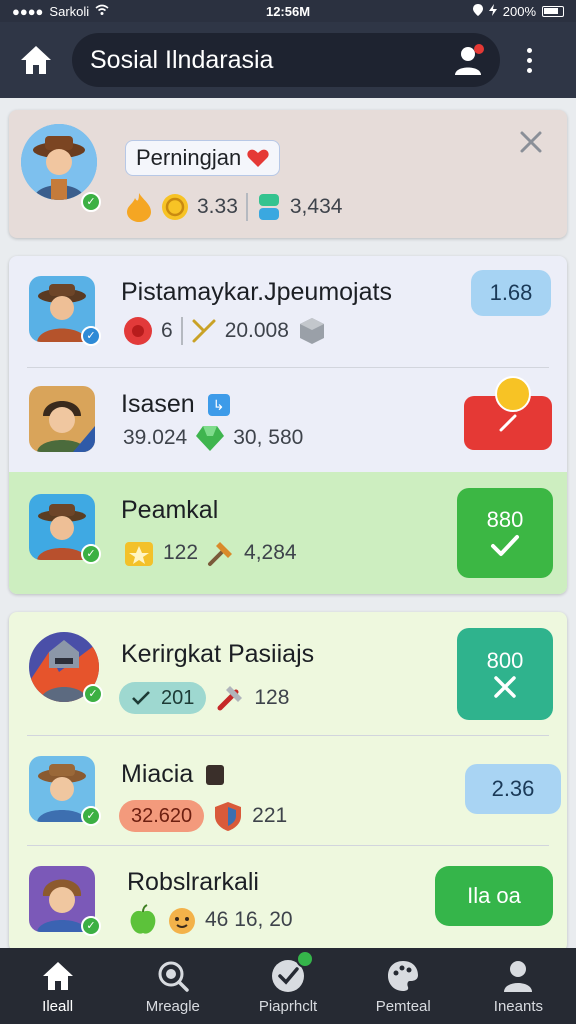 The width and height of the screenshot is (576, 1024). Describe the element at coordinates (204, 698) in the screenshot. I see `player-stats: 201 128` at that location.